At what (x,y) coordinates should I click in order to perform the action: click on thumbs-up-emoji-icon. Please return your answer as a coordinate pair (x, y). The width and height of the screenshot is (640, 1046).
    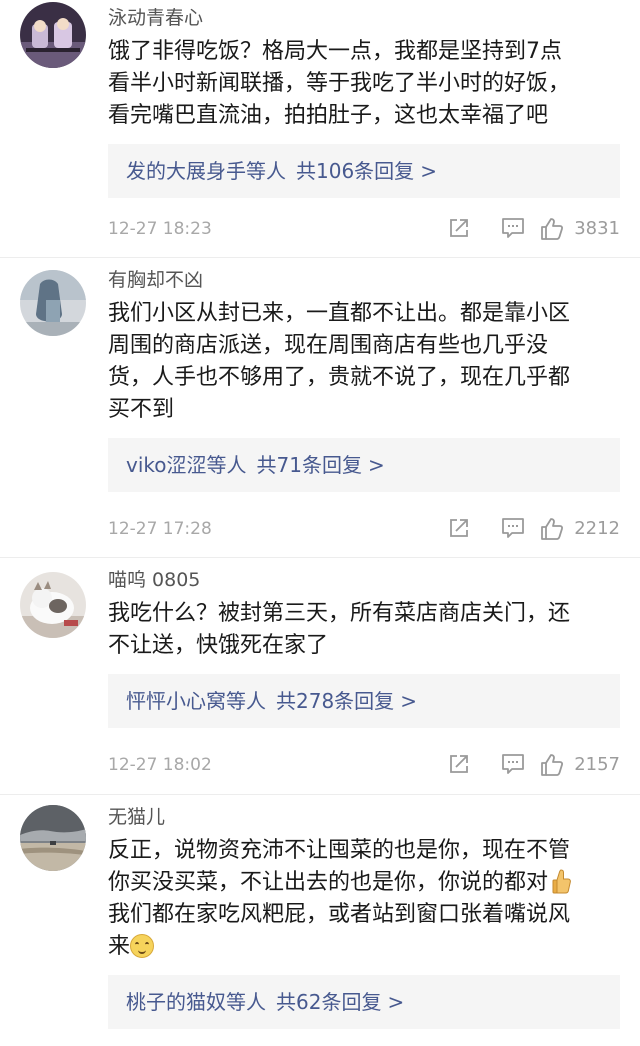
    Looking at the image, I should click on (562, 881).